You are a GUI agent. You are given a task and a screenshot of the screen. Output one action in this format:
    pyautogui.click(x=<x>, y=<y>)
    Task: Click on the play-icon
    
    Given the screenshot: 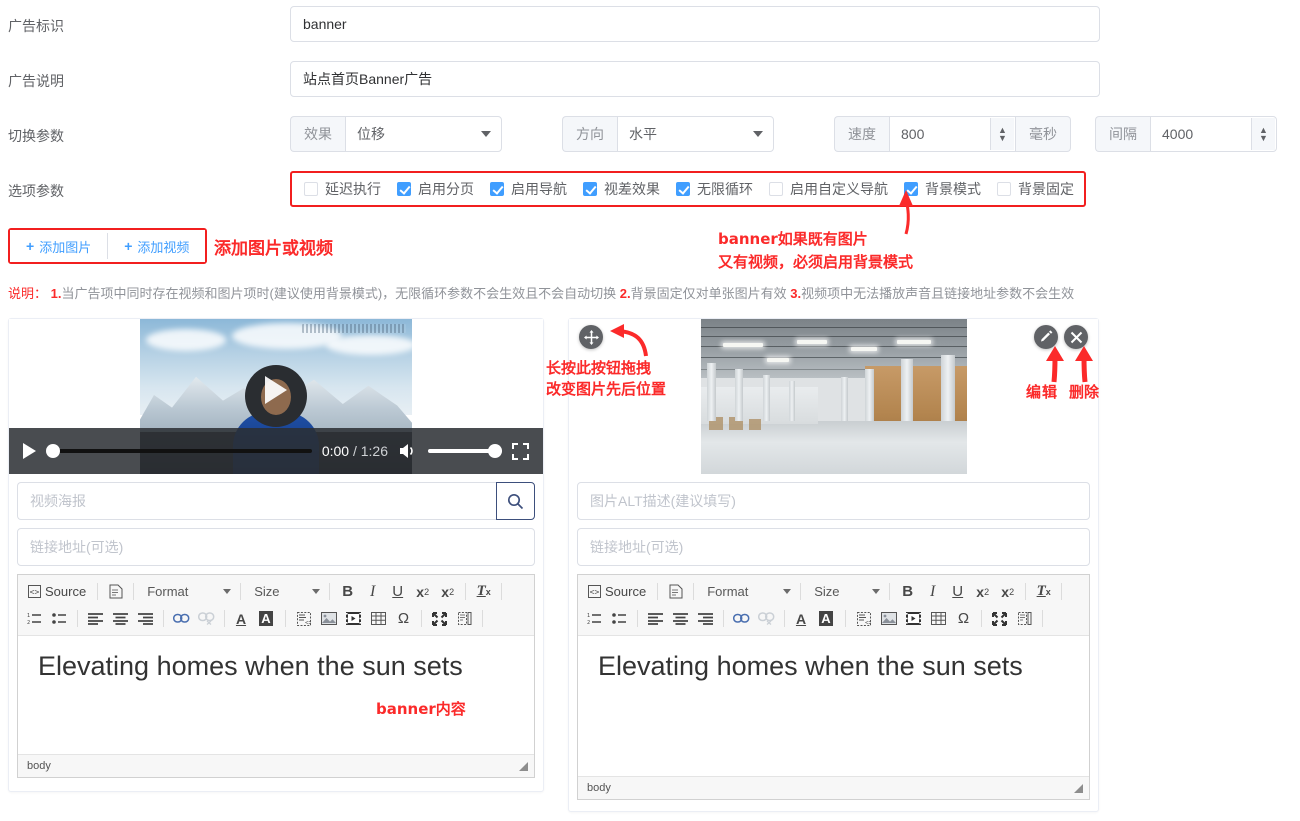 What is the action you would take?
    pyautogui.click(x=276, y=390)
    